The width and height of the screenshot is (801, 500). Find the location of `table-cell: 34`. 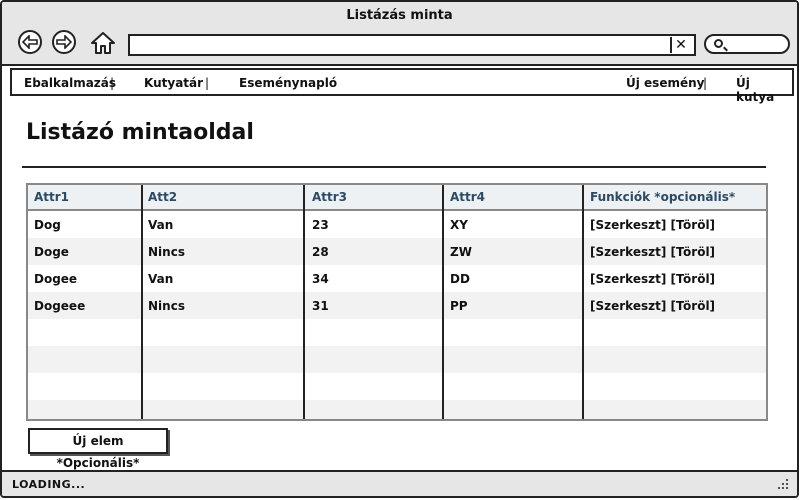

table-cell: 34 is located at coordinates (320, 279).